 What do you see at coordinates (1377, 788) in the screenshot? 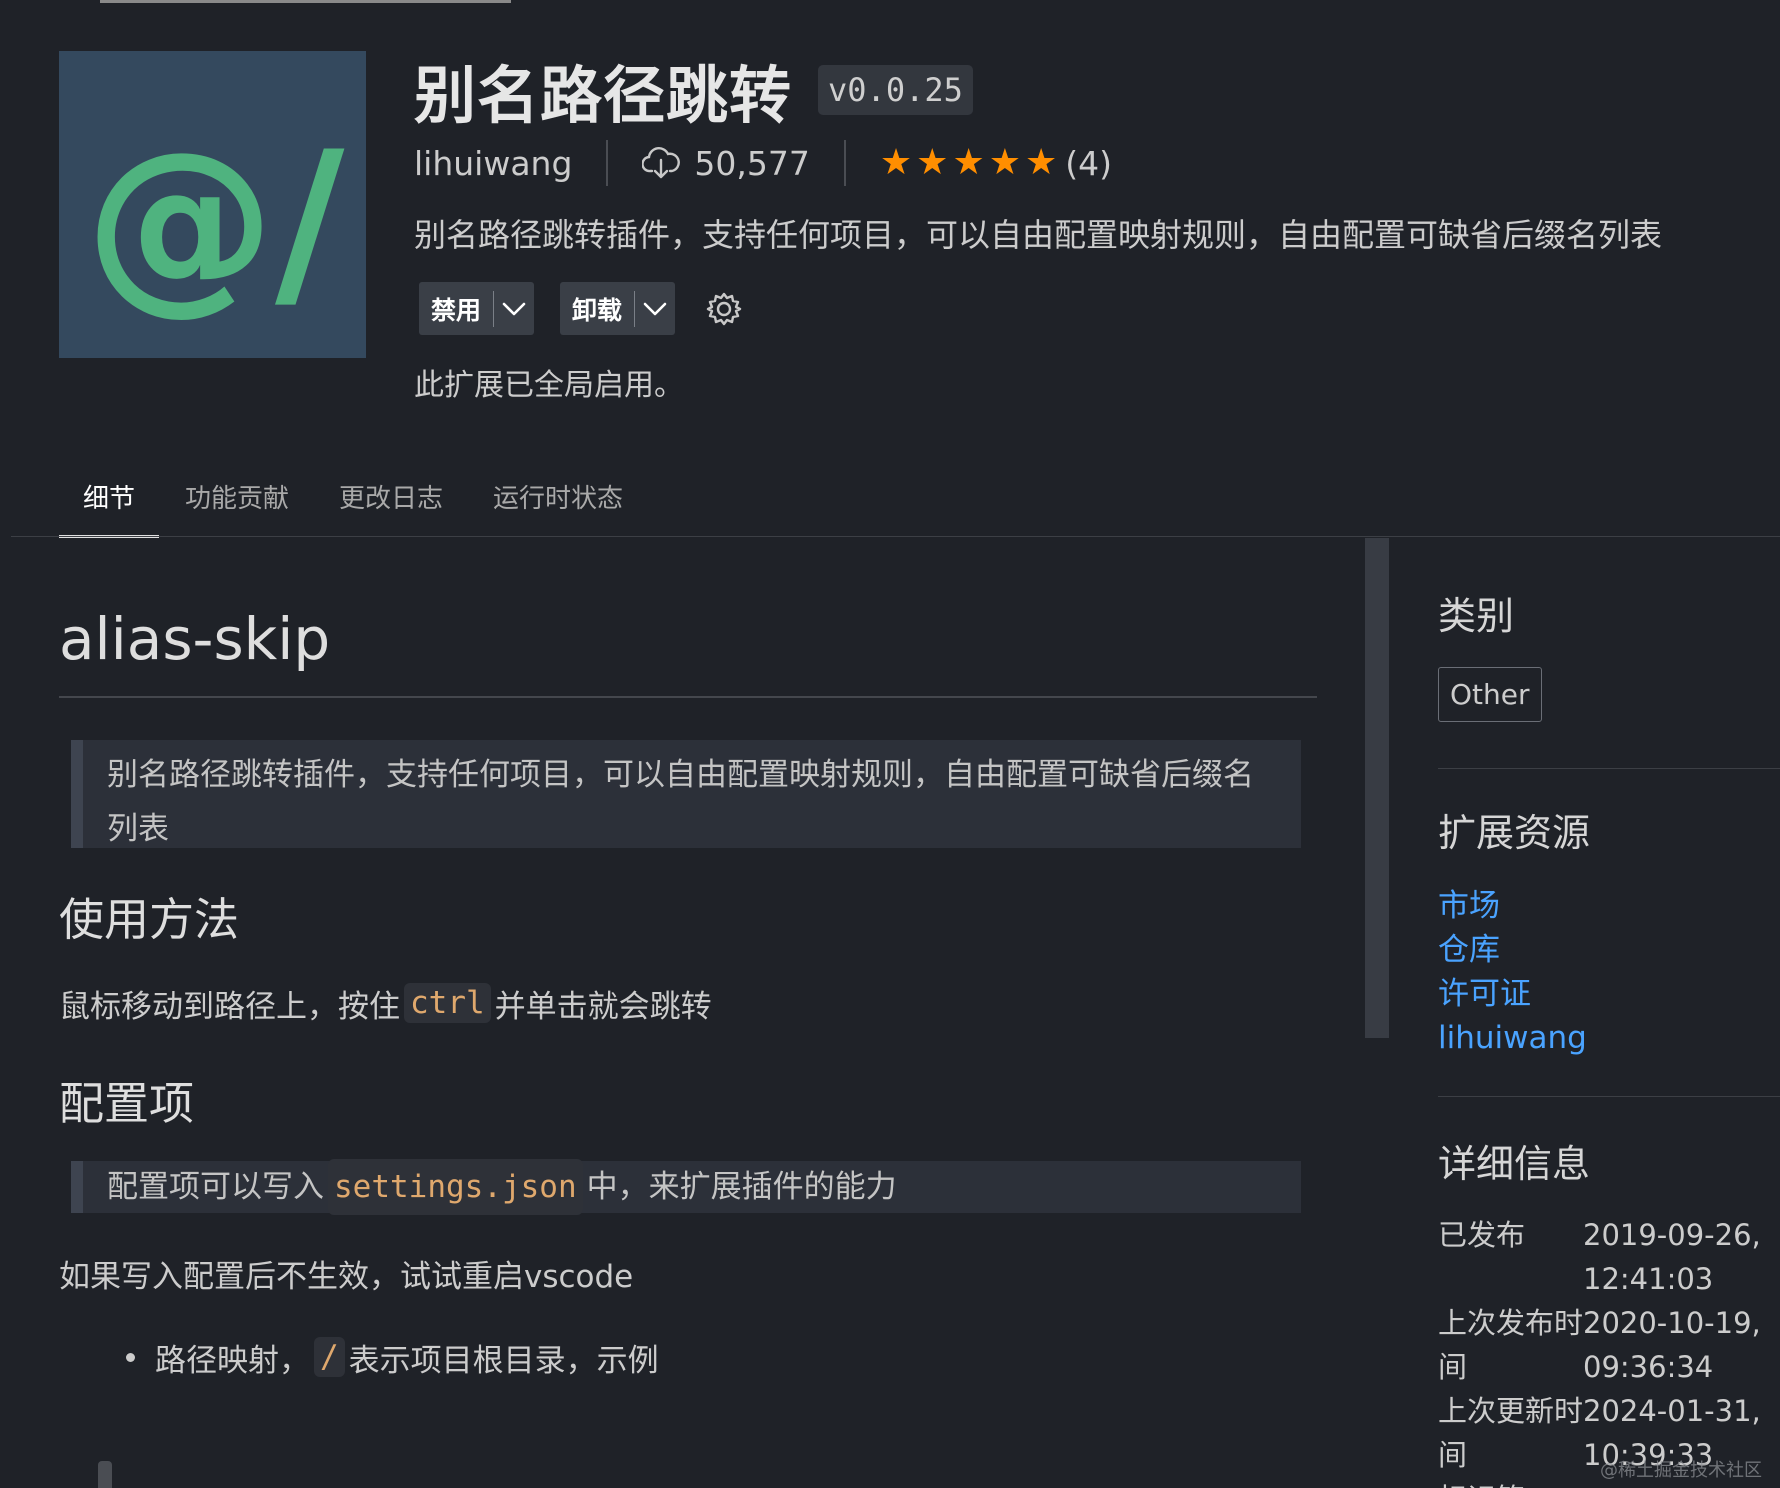
I see `readme-scrollbar` at bounding box center [1377, 788].